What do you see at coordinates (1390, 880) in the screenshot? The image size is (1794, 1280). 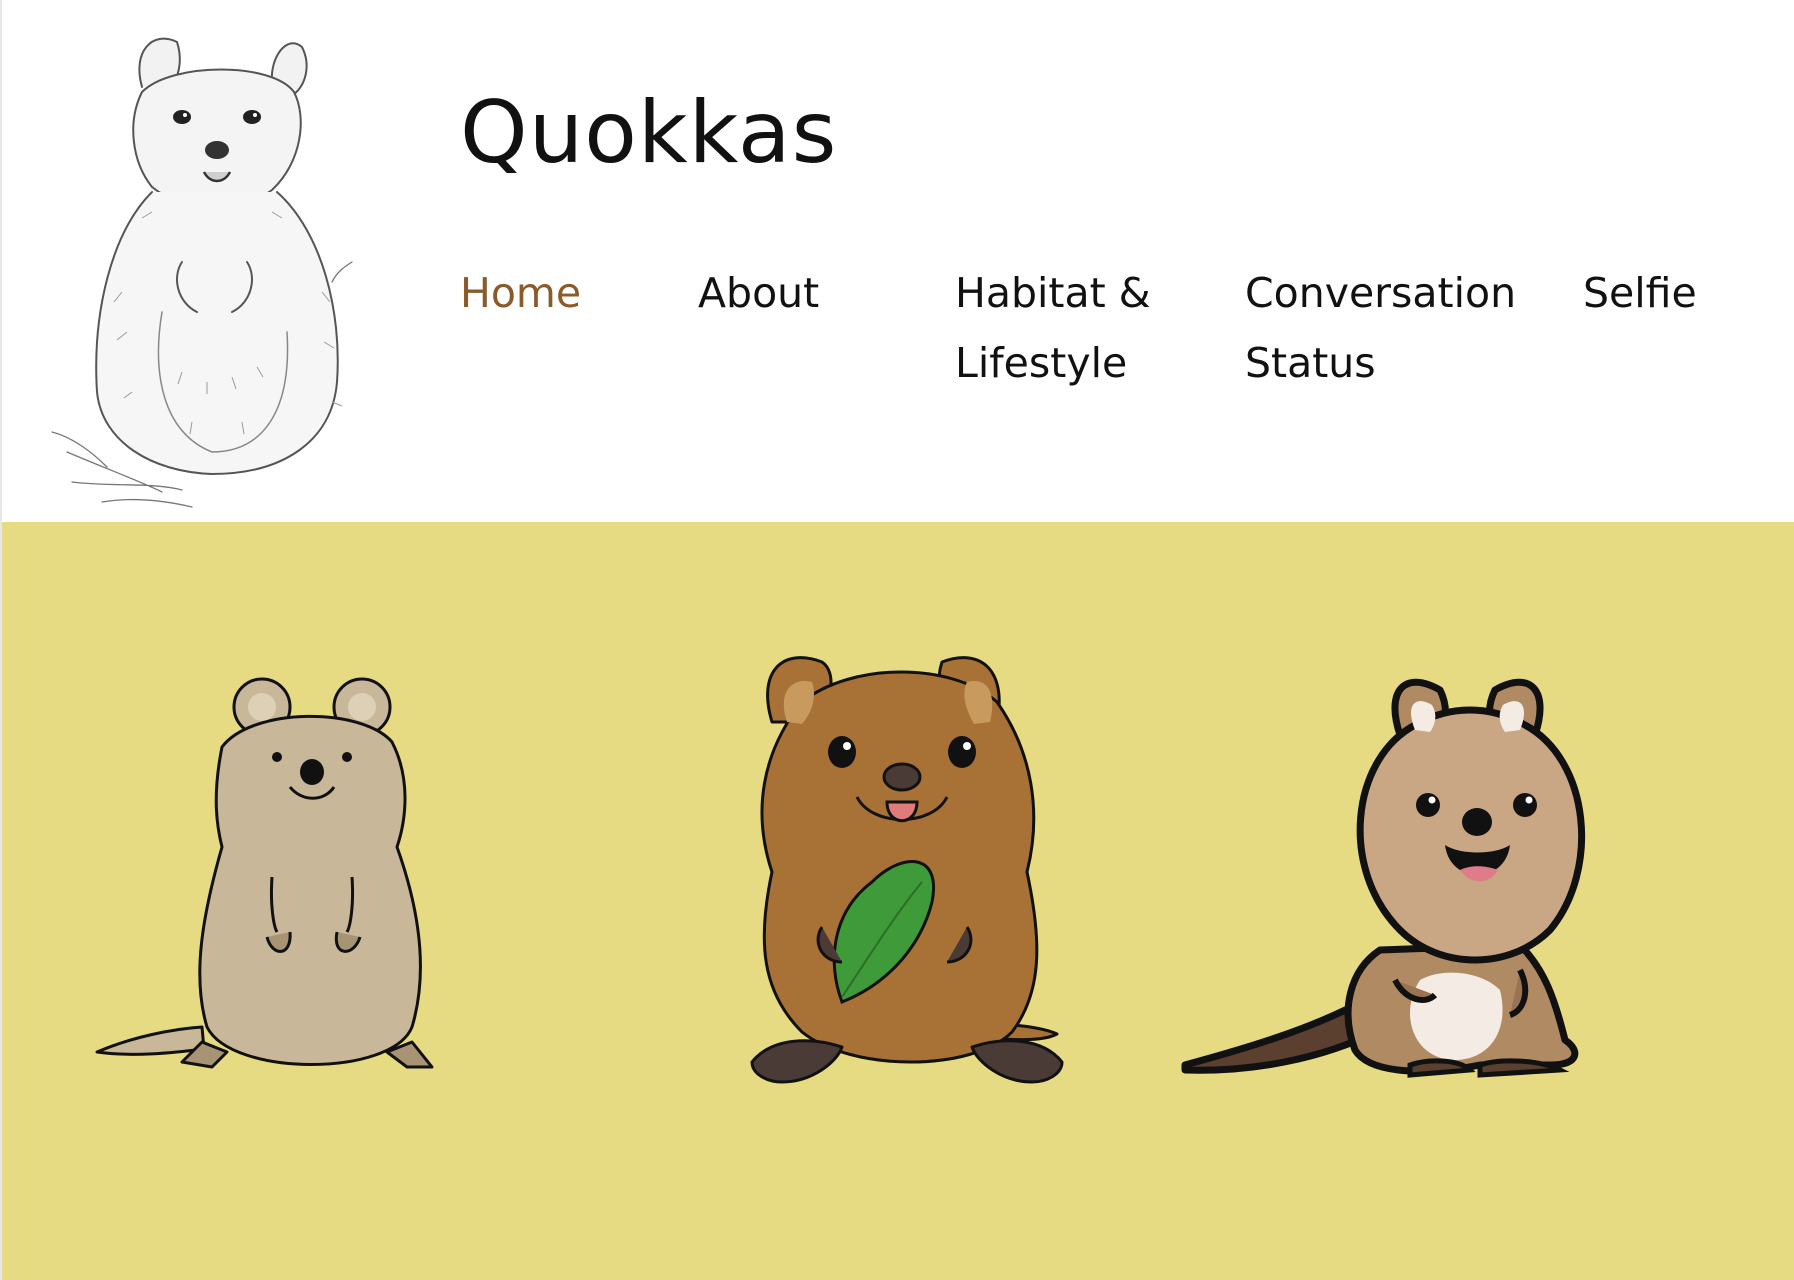 I see `quokka-cartoon-happy` at bounding box center [1390, 880].